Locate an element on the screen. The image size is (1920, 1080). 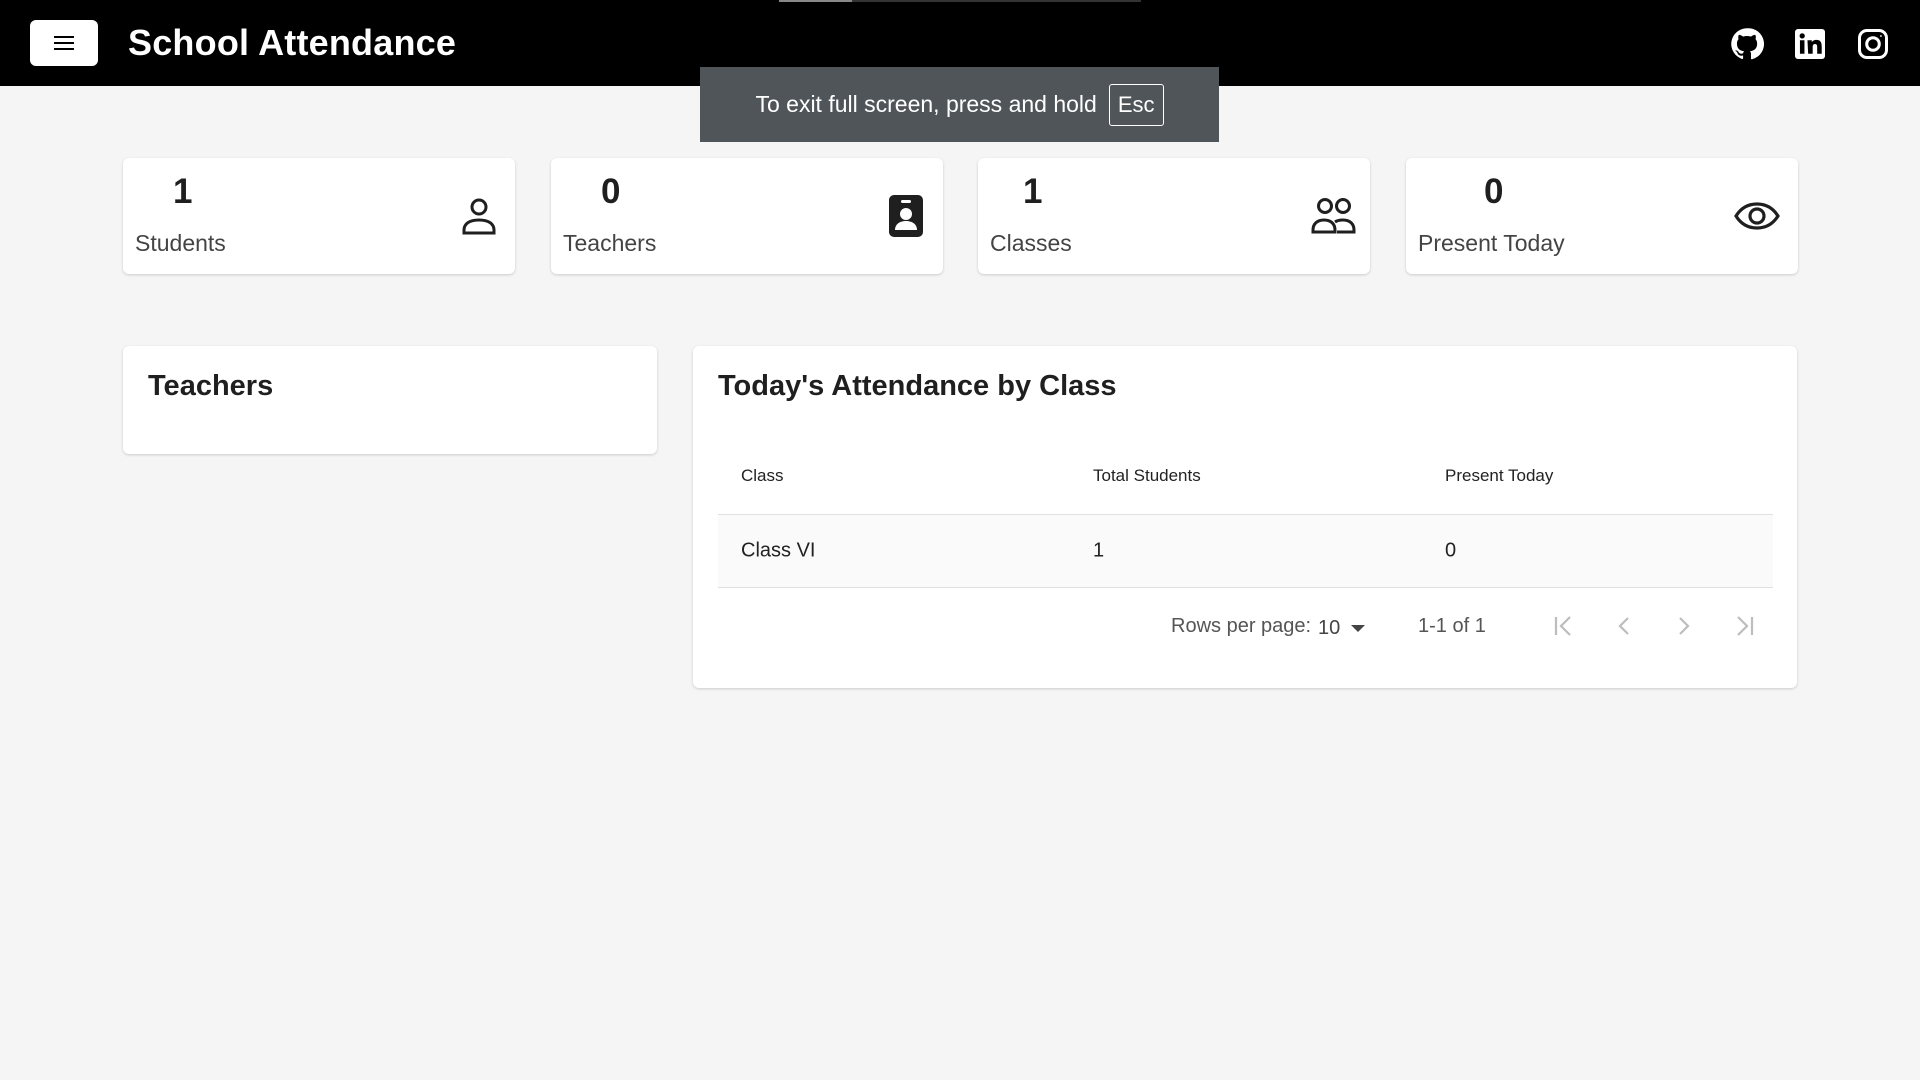
stat-card-students: 1 Students is located at coordinates (319, 216).